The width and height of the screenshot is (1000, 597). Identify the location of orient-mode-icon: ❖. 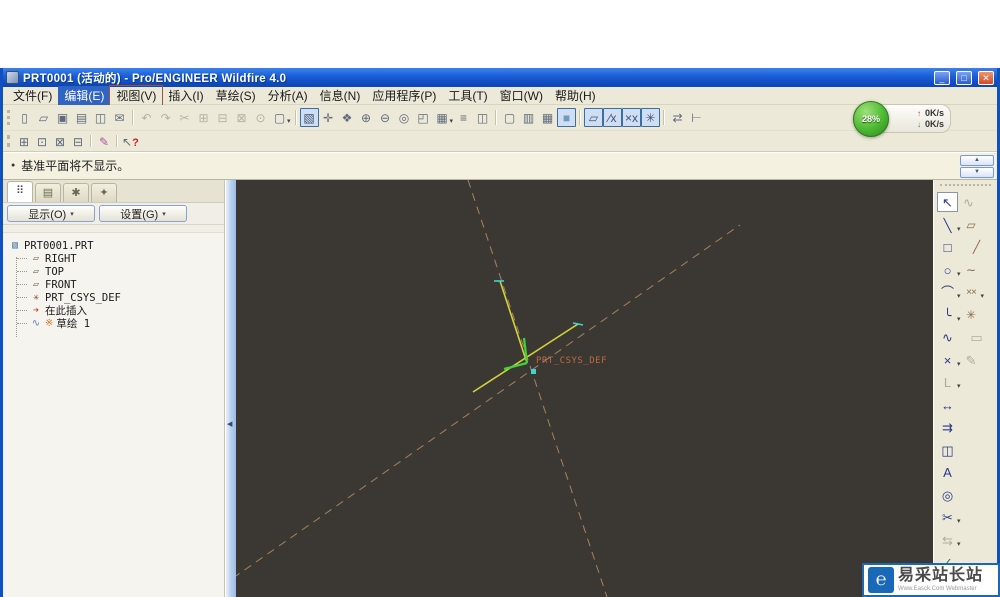
(347, 117).